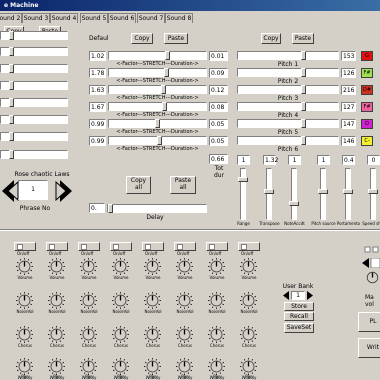  Describe the element at coordinates (248, 266) in the screenshot. I see `knob-8-volume` at that location.